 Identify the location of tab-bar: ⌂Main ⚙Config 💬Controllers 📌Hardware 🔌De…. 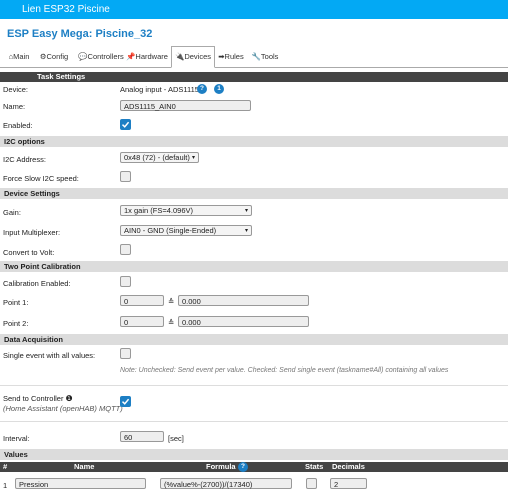
(254, 56).